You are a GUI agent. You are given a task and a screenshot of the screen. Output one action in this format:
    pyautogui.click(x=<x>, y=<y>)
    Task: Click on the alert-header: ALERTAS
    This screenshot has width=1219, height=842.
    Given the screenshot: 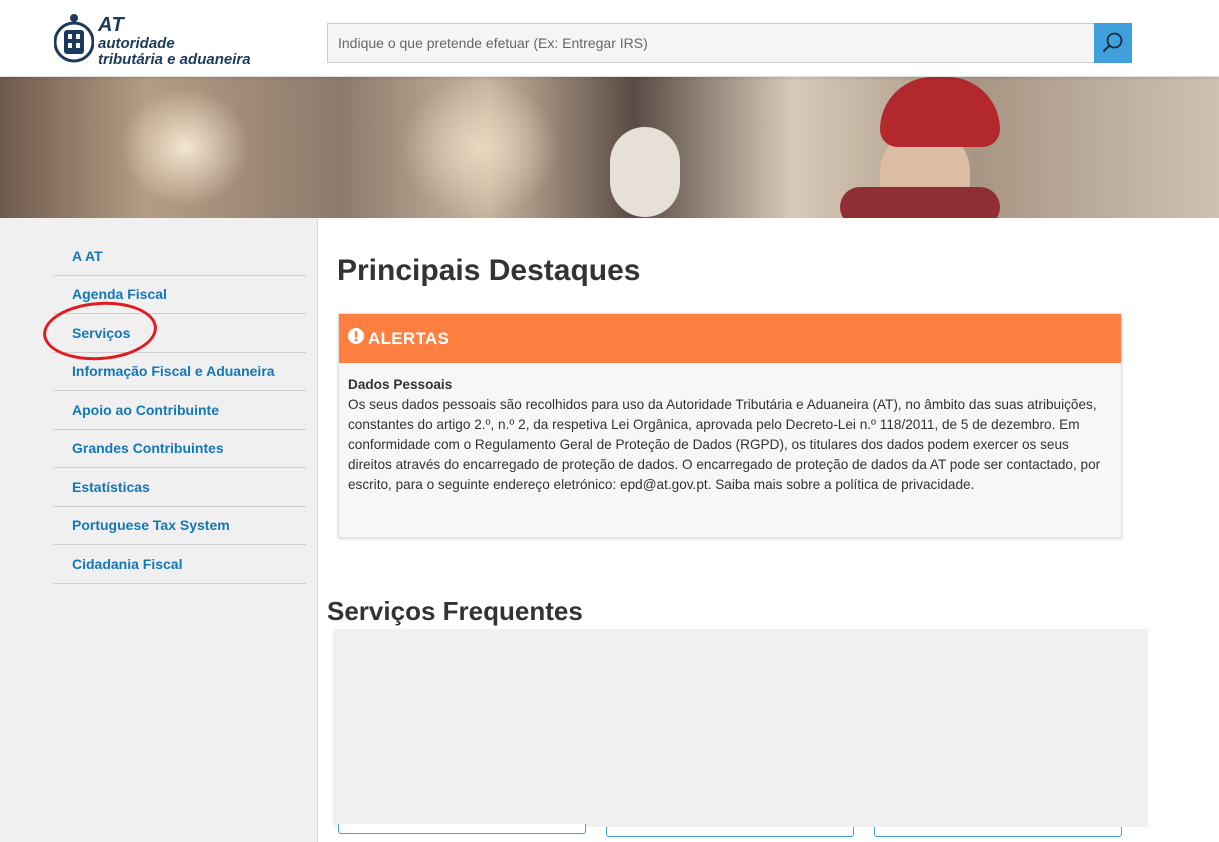 What is the action you would take?
    pyautogui.click(x=730, y=338)
    